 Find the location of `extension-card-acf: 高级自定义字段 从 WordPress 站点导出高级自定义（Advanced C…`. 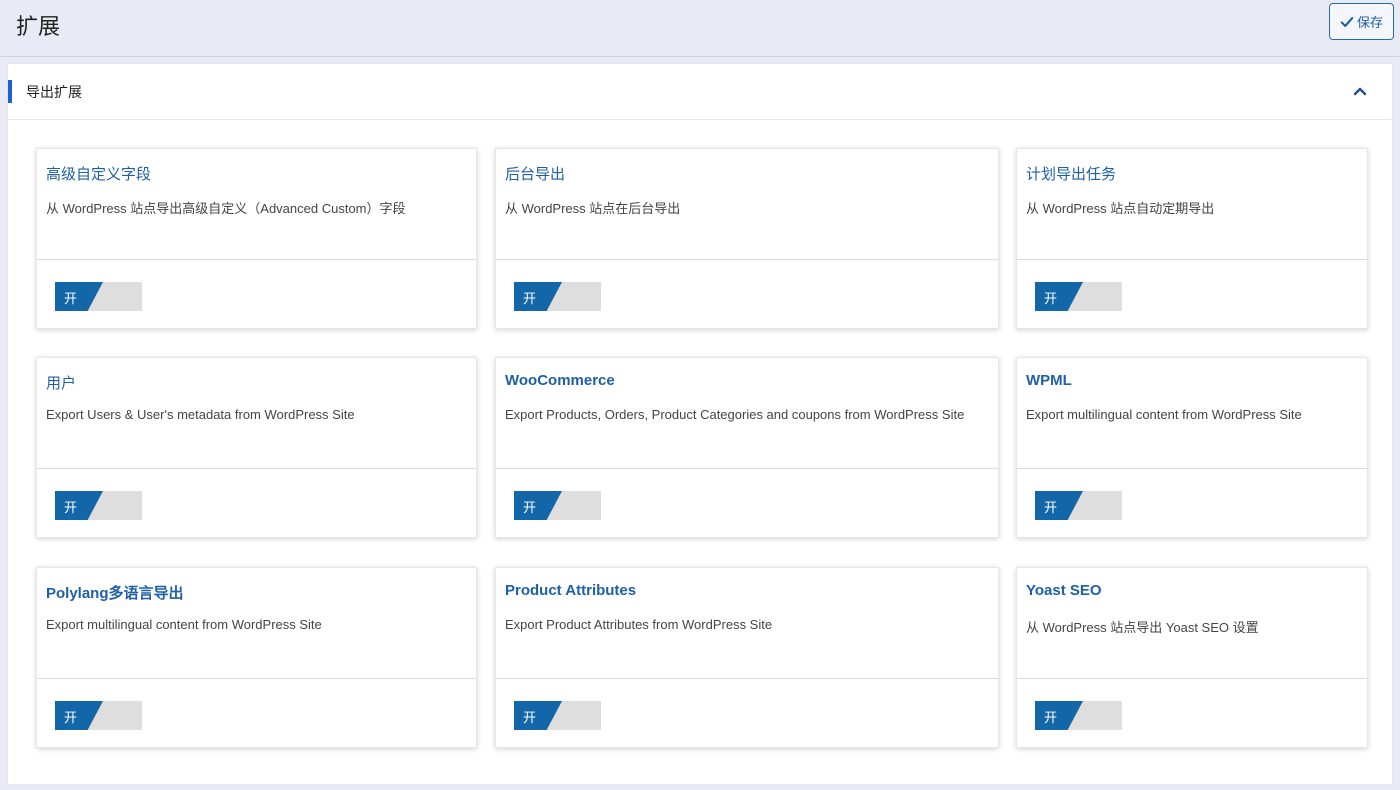

extension-card-acf: 高级自定义字段 从 WordPress 站点导出高级自定义（Advanced C… is located at coordinates (256, 238).